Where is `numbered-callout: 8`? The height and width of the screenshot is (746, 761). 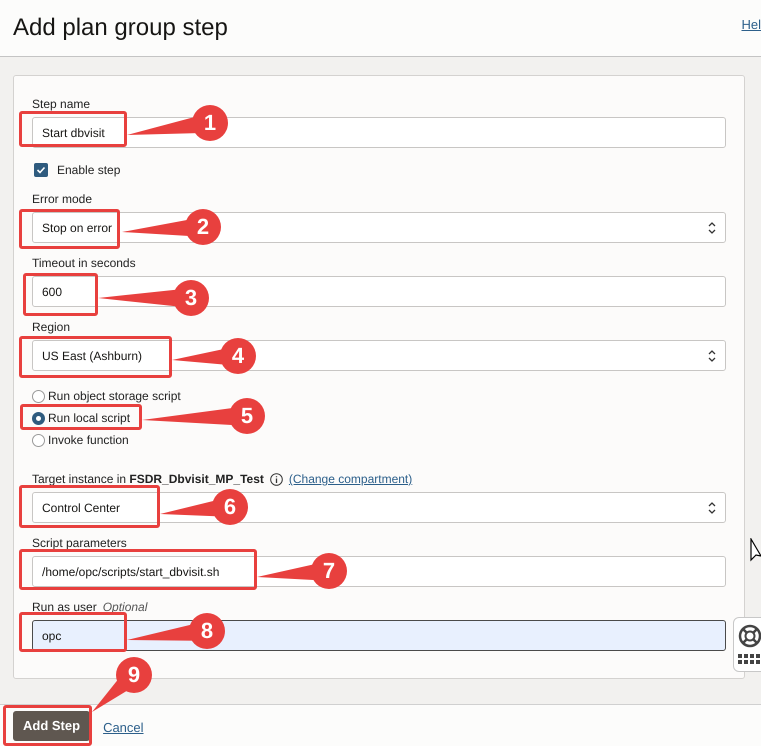 numbered-callout: 8 is located at coordinates (176, 631).